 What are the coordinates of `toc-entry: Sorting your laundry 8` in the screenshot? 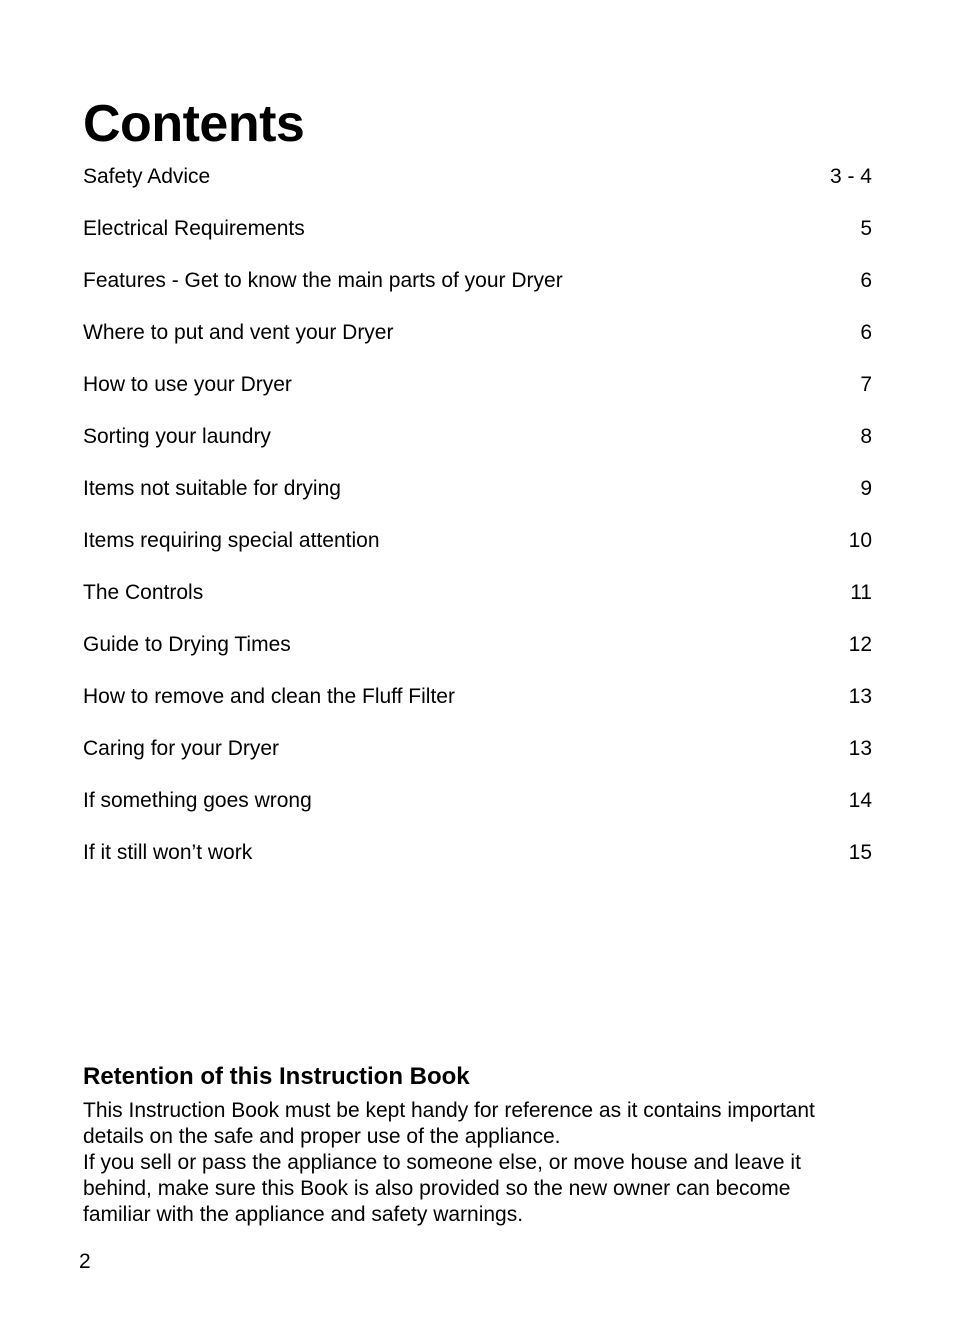 It's located at (477, 450).